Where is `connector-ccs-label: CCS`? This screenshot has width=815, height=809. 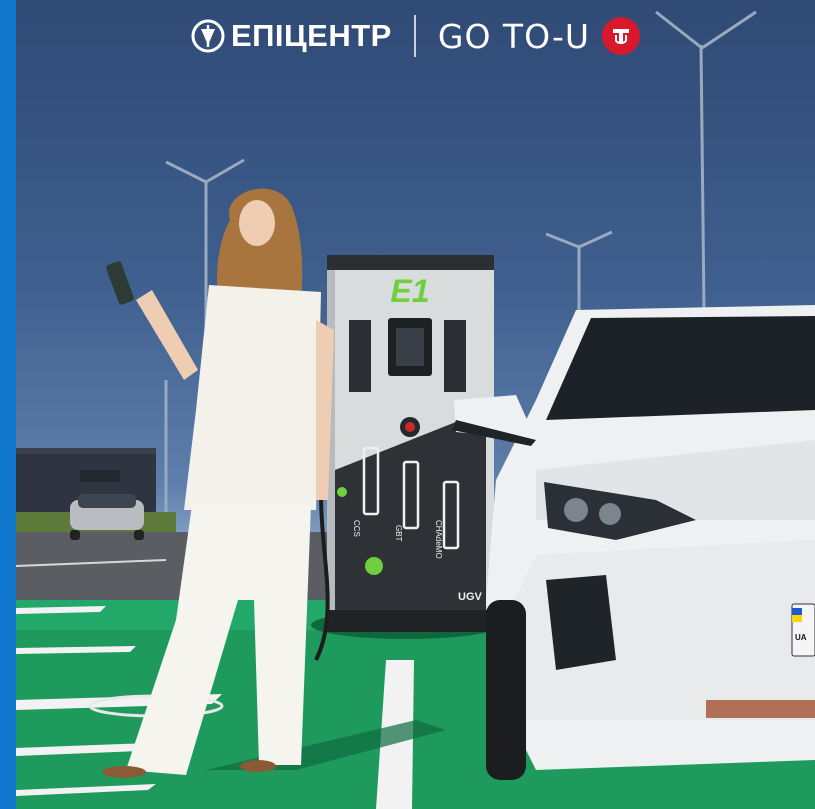 connector-ccs-label: CCS is located at coordinates (356, 528).